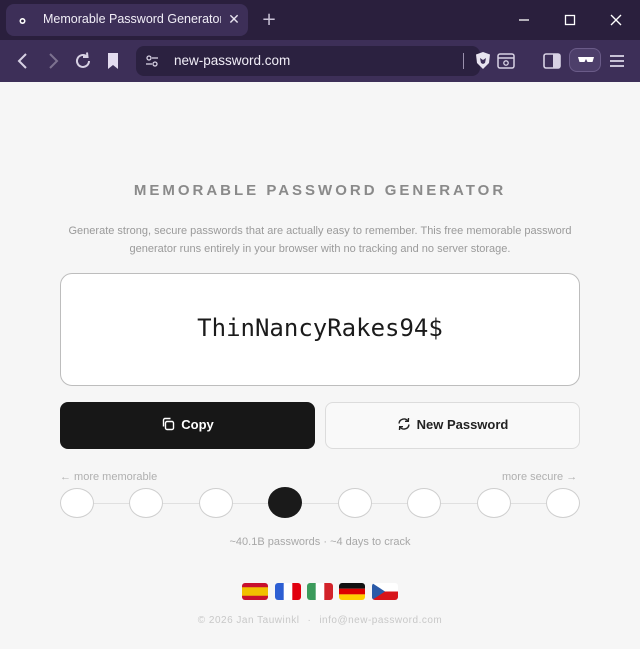 The height and width of the screenshot is (649, 640). I want to click on minimize-icon, so click(524, 20).